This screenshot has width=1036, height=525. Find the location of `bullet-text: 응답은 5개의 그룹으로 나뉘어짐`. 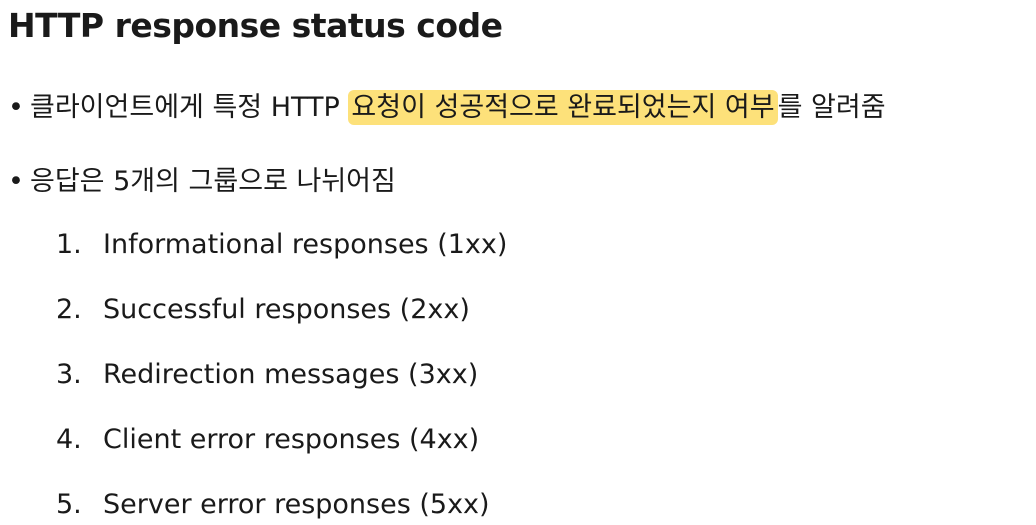

bullet-text: 응답은 5개의 그룹으로 나뉘어짐 is located at coordinates (213, 181).